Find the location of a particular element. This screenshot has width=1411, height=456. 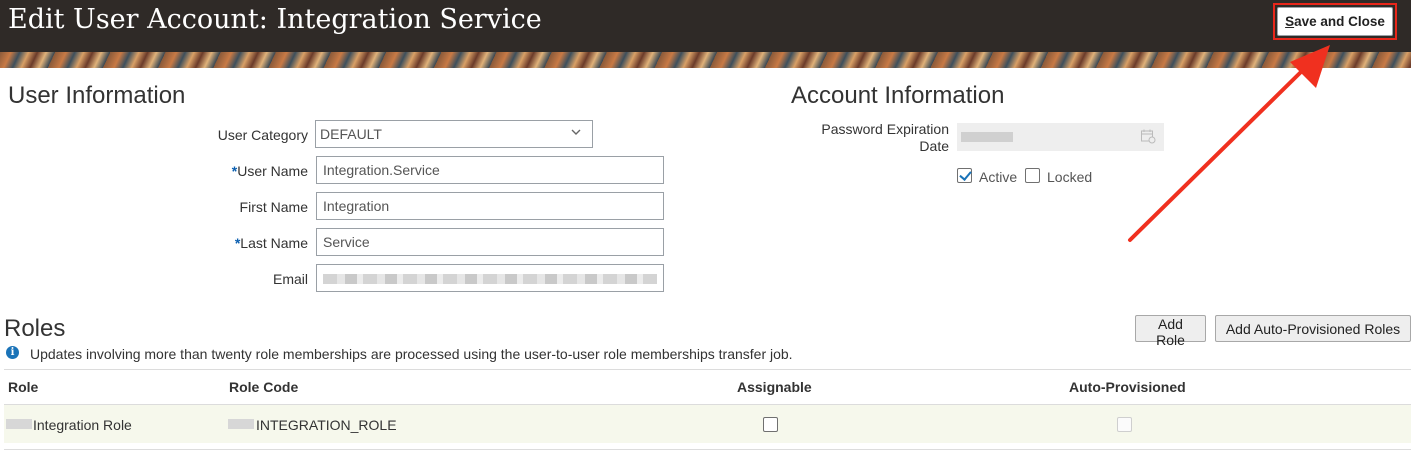

user-category-label: User Category is located at coordinates (262, 135).